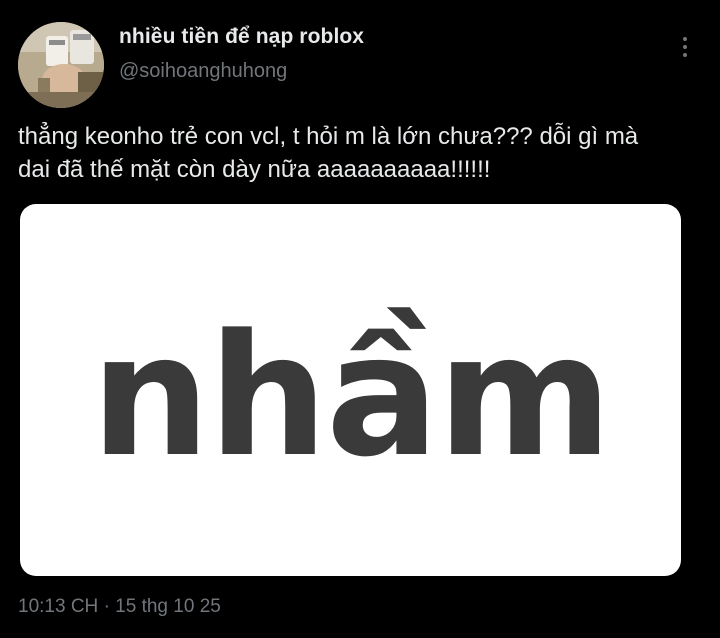 Image resolution: width=720 pixels, height=638 pixels. I want to click on display-name: nhiều tiền để nạp roblox, so click(241, 37).